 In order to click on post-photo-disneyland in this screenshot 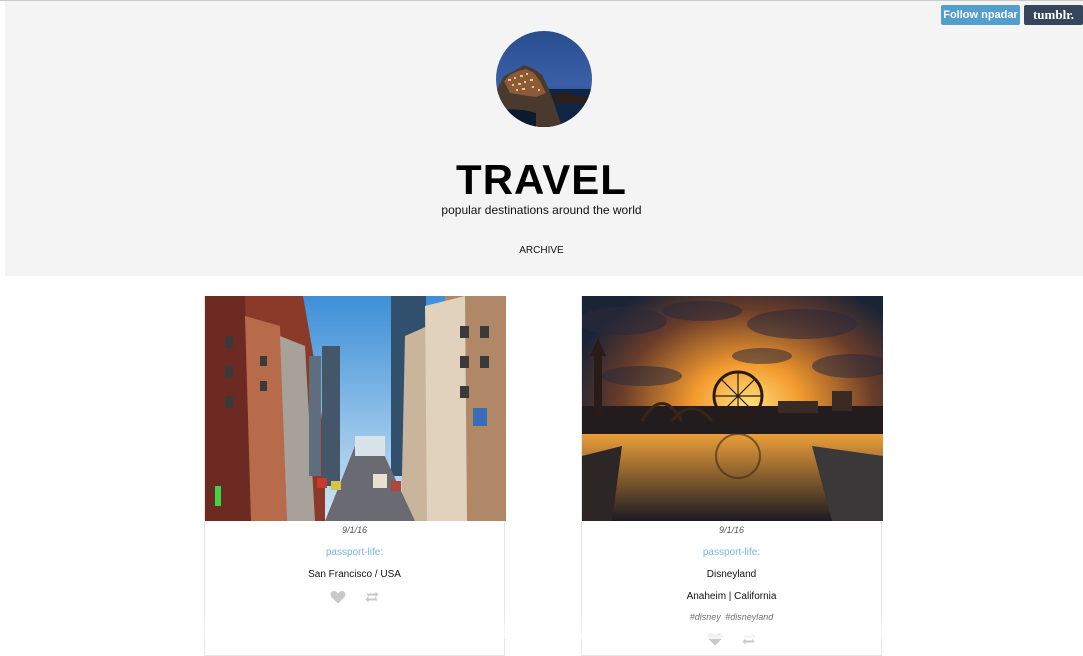, I will do `click(732, 408)`.